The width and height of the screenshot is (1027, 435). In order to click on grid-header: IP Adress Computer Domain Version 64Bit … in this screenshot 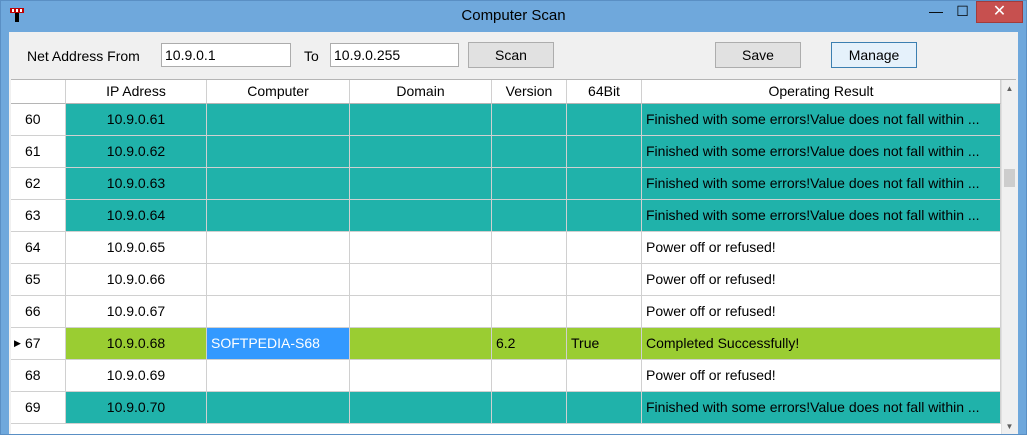, I will do `click(506, 92)`.